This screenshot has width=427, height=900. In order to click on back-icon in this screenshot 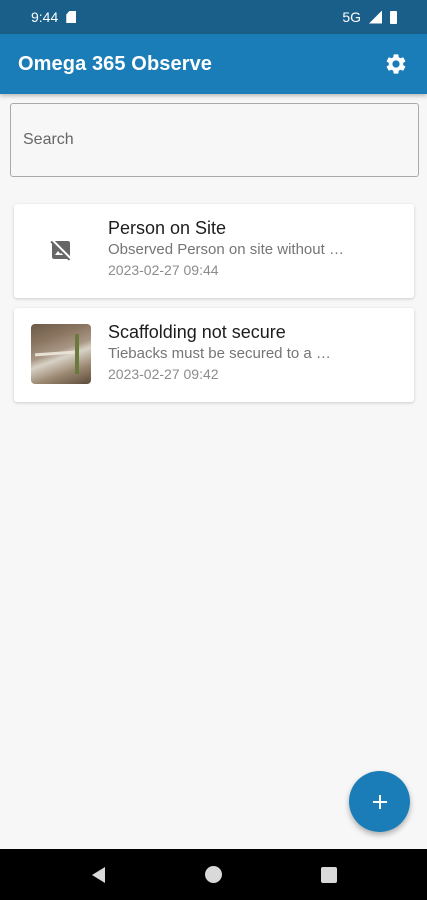, I will do `click(98, 874)`.